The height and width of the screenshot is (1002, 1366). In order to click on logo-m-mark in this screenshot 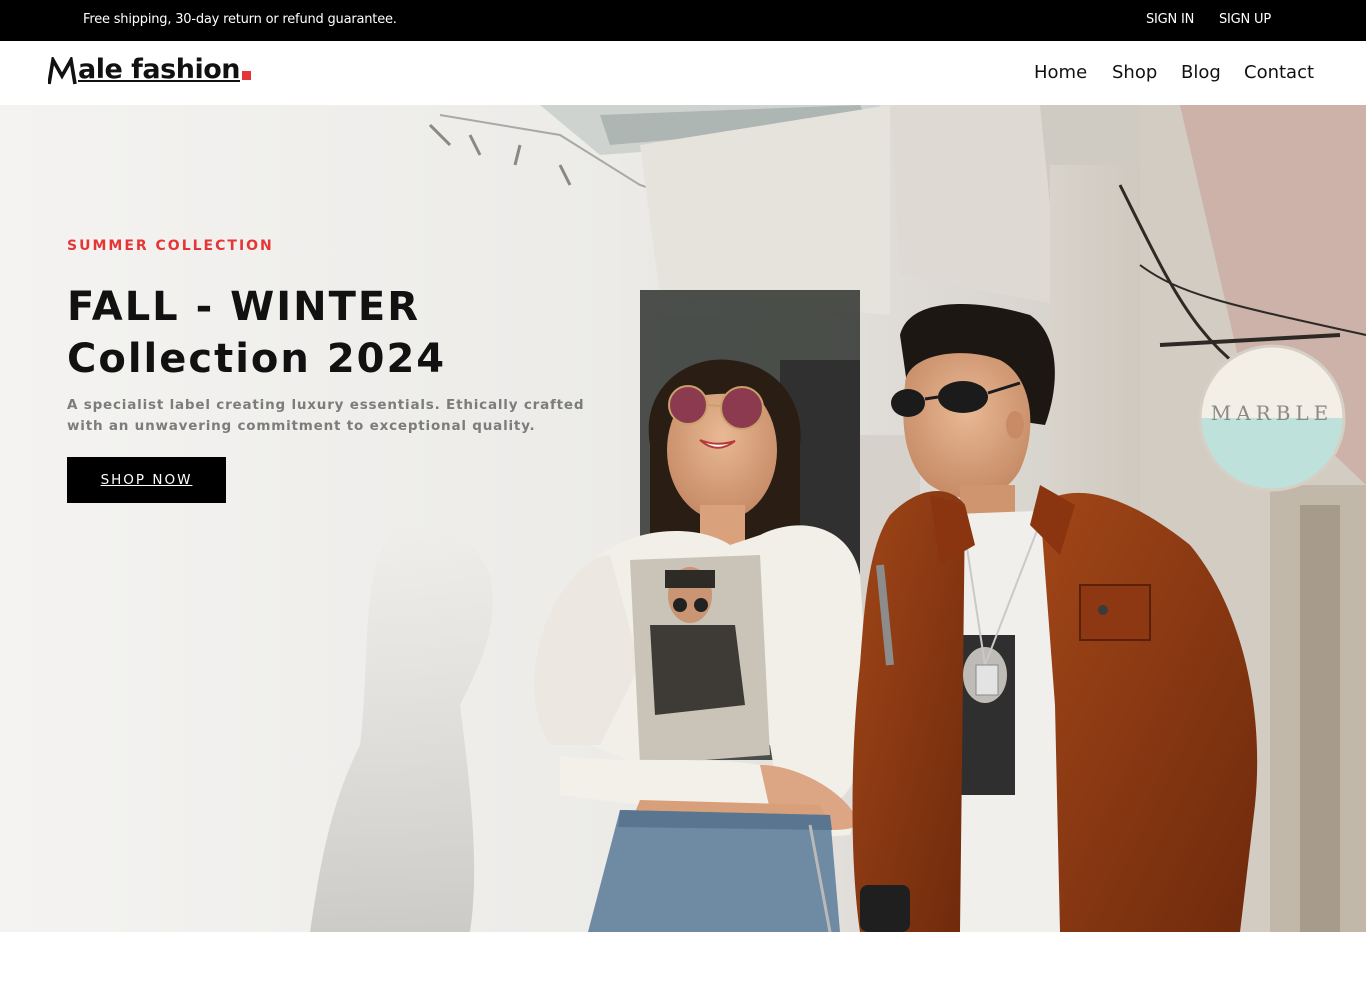, I will do `click(62, 71)`.